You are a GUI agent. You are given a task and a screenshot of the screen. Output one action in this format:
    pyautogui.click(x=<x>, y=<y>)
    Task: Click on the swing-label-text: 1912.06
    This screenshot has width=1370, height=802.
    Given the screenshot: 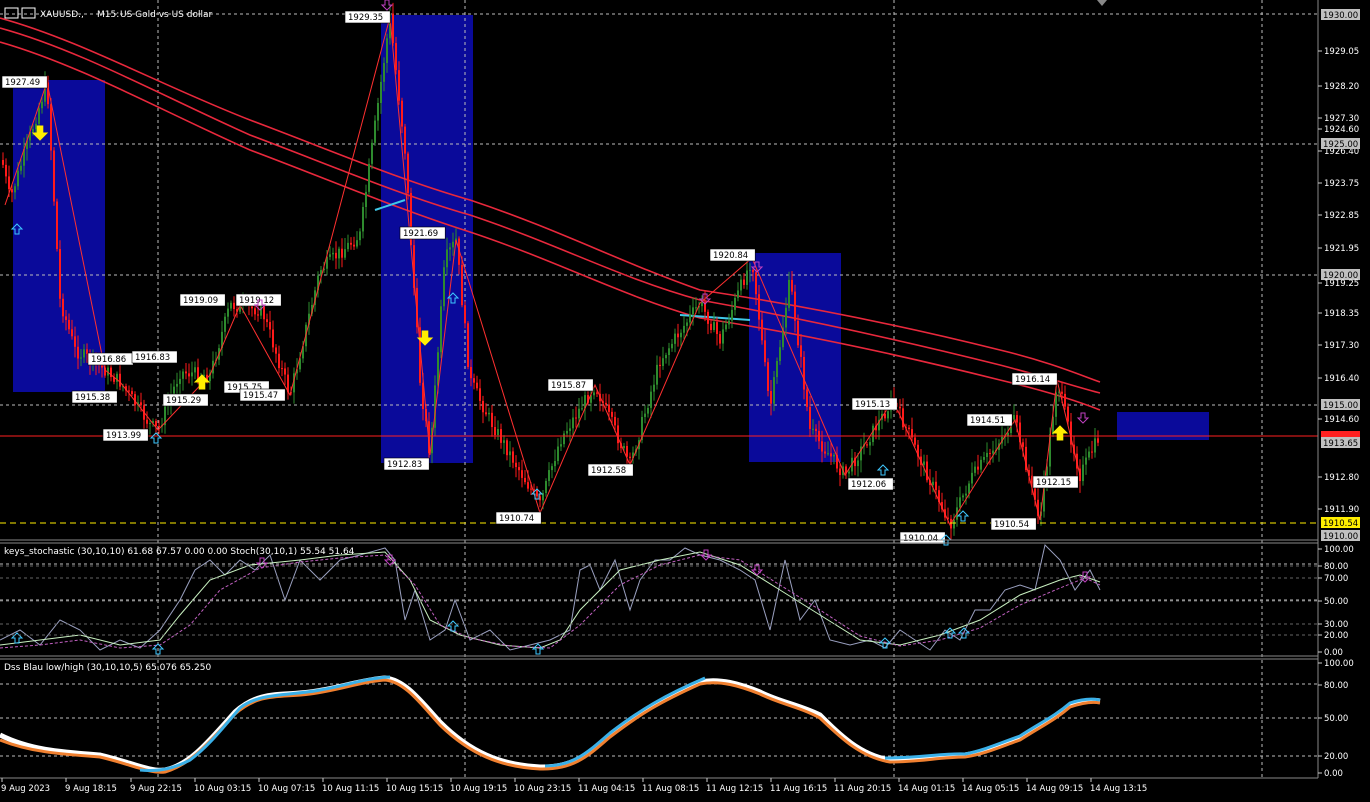 What is the action you would take?
    pyautogui.click(x=868, y=485)
    